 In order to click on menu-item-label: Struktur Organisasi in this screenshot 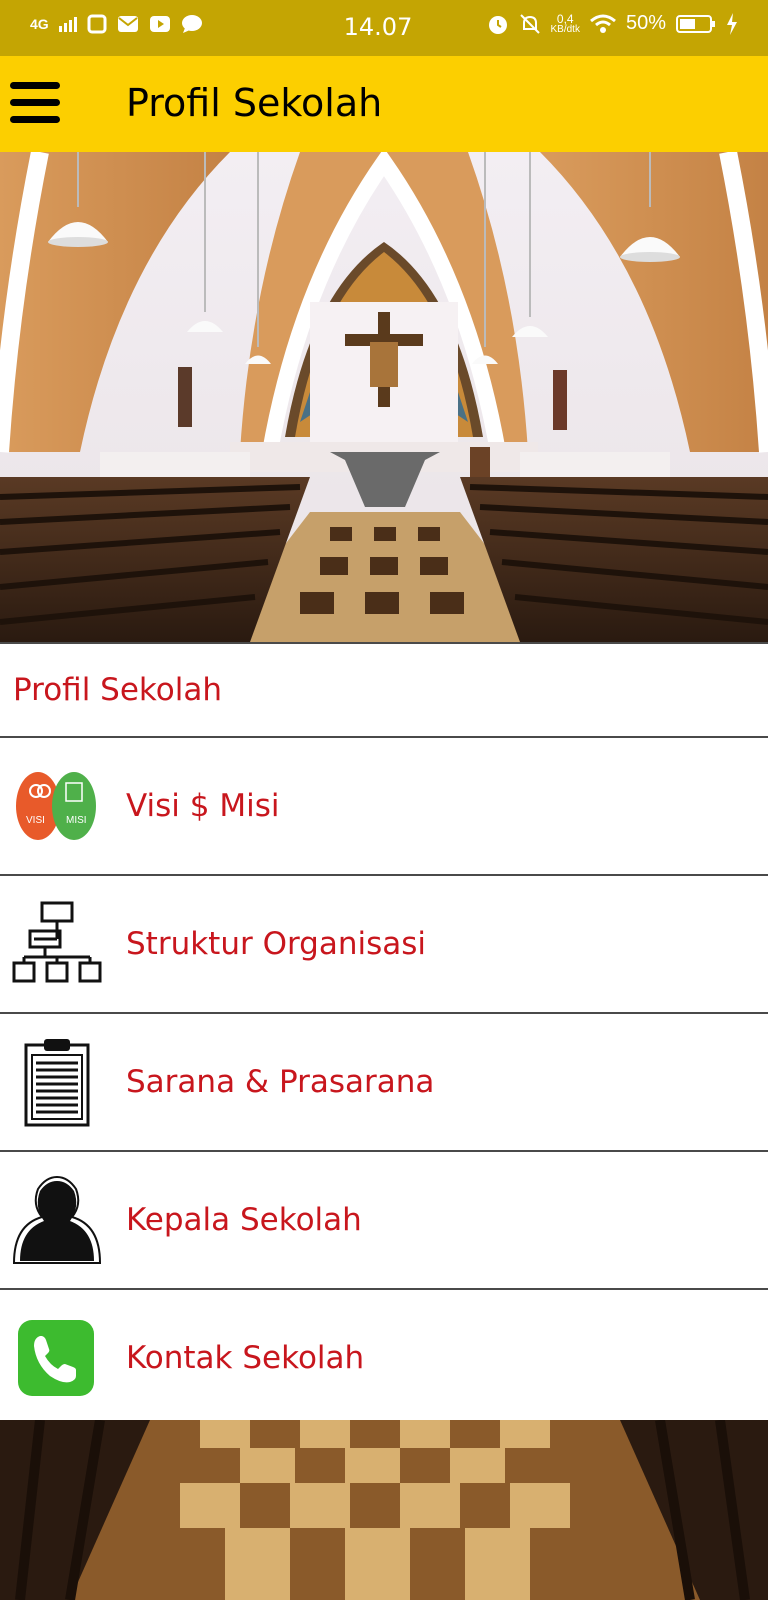, I will do `click(276, 944)`.